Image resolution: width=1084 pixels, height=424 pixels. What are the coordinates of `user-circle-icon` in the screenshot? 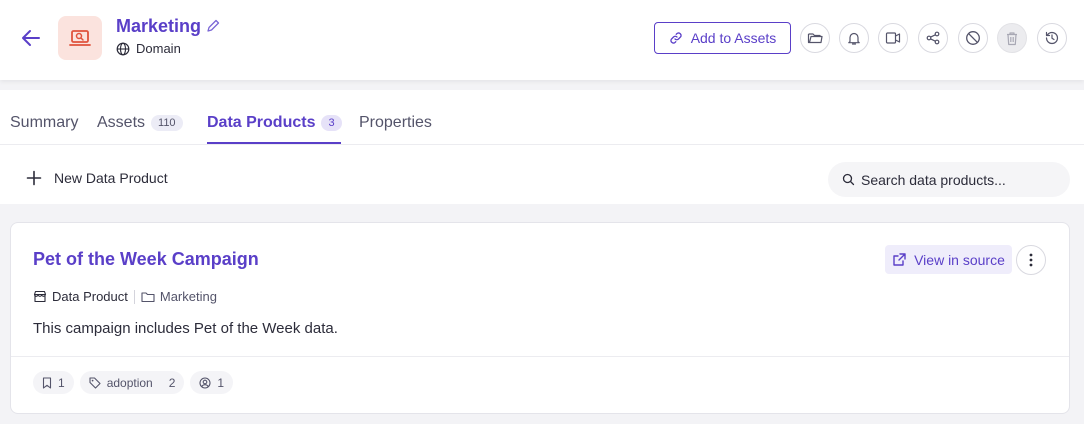 It's located at (205, 382).